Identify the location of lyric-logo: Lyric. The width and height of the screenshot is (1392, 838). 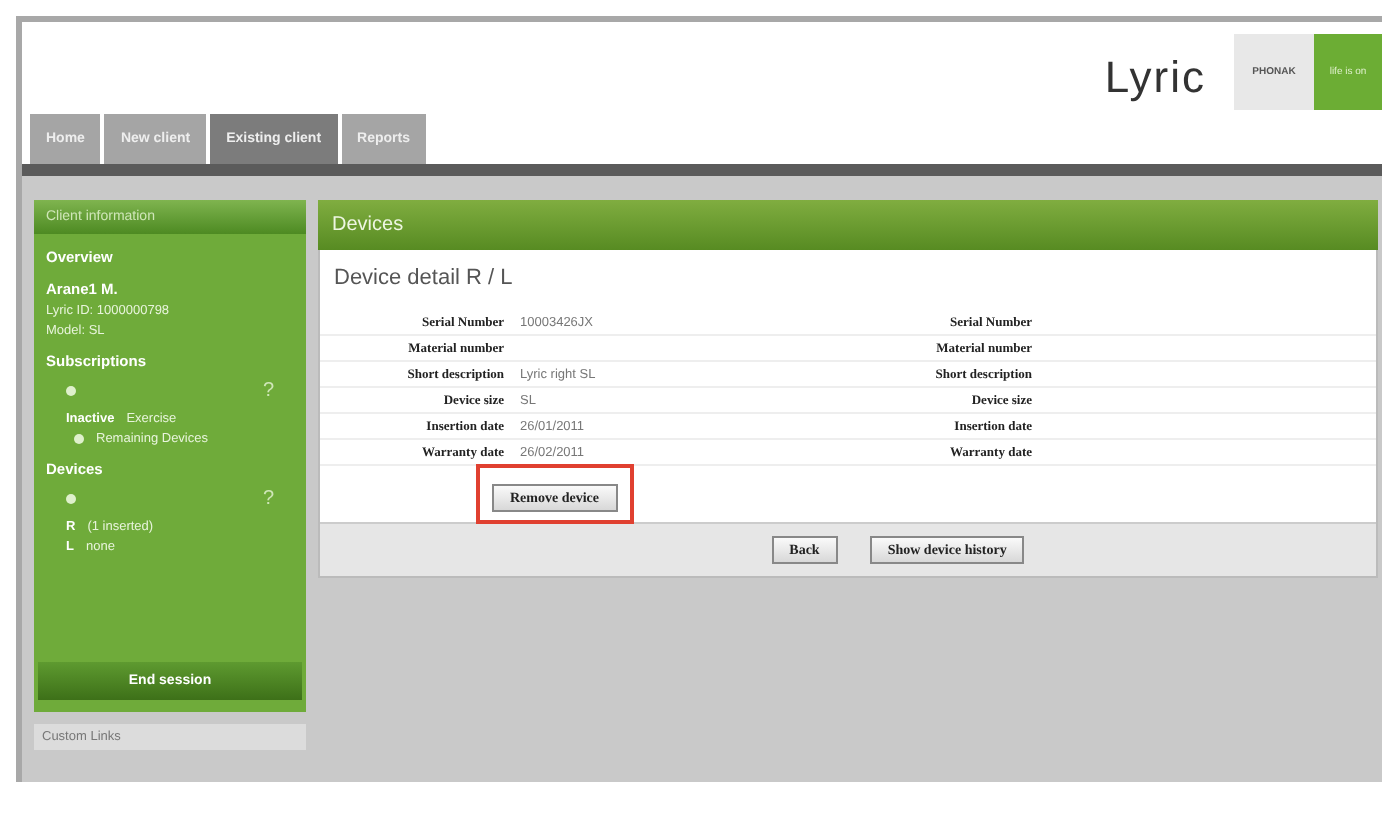
(1155, 78).